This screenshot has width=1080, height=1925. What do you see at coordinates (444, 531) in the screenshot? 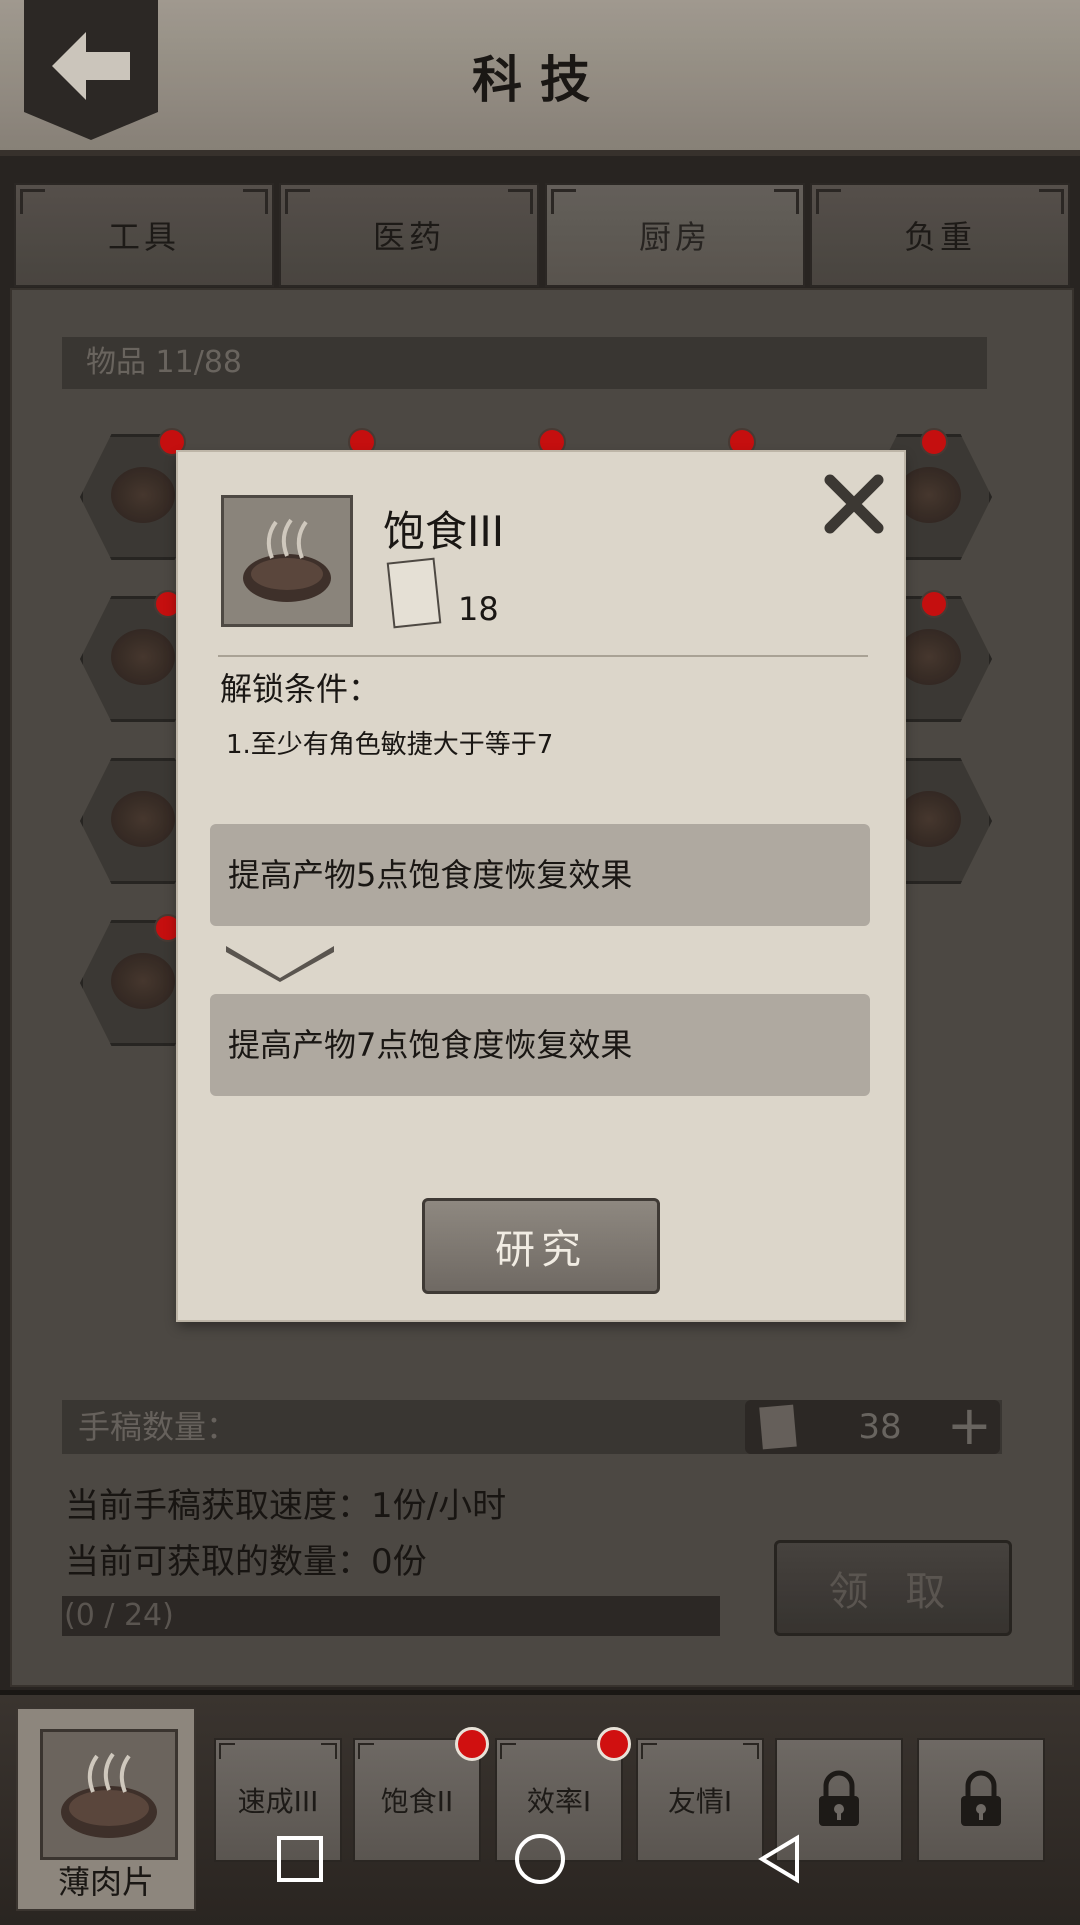
I see `dialog-title: 饱食III` at bounding box center [444, 531].